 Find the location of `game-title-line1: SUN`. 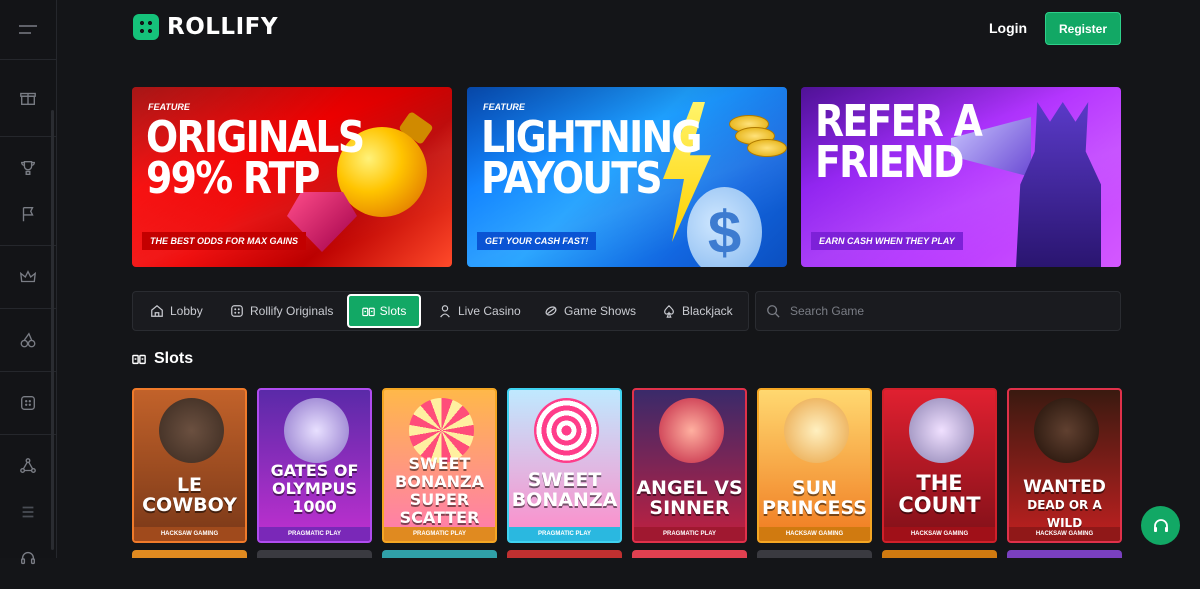

game-title-line1: SUN is located at coordinates (814, 488).